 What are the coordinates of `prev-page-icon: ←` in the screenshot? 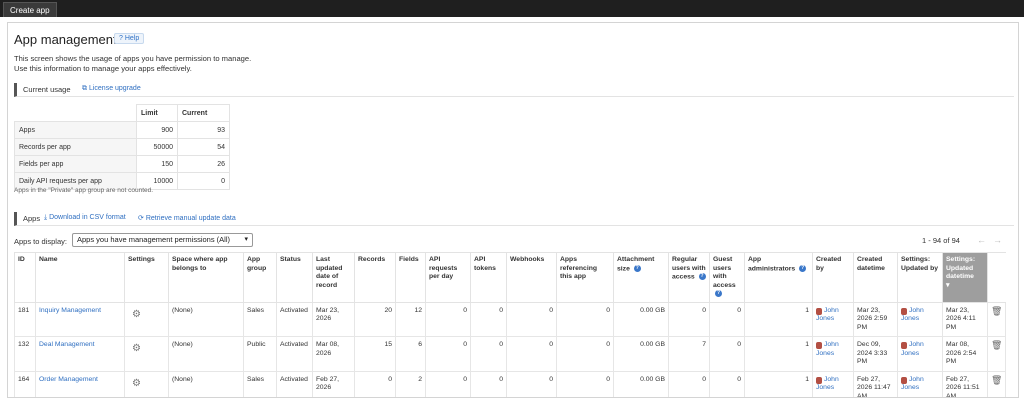 It's located at (981, 240).